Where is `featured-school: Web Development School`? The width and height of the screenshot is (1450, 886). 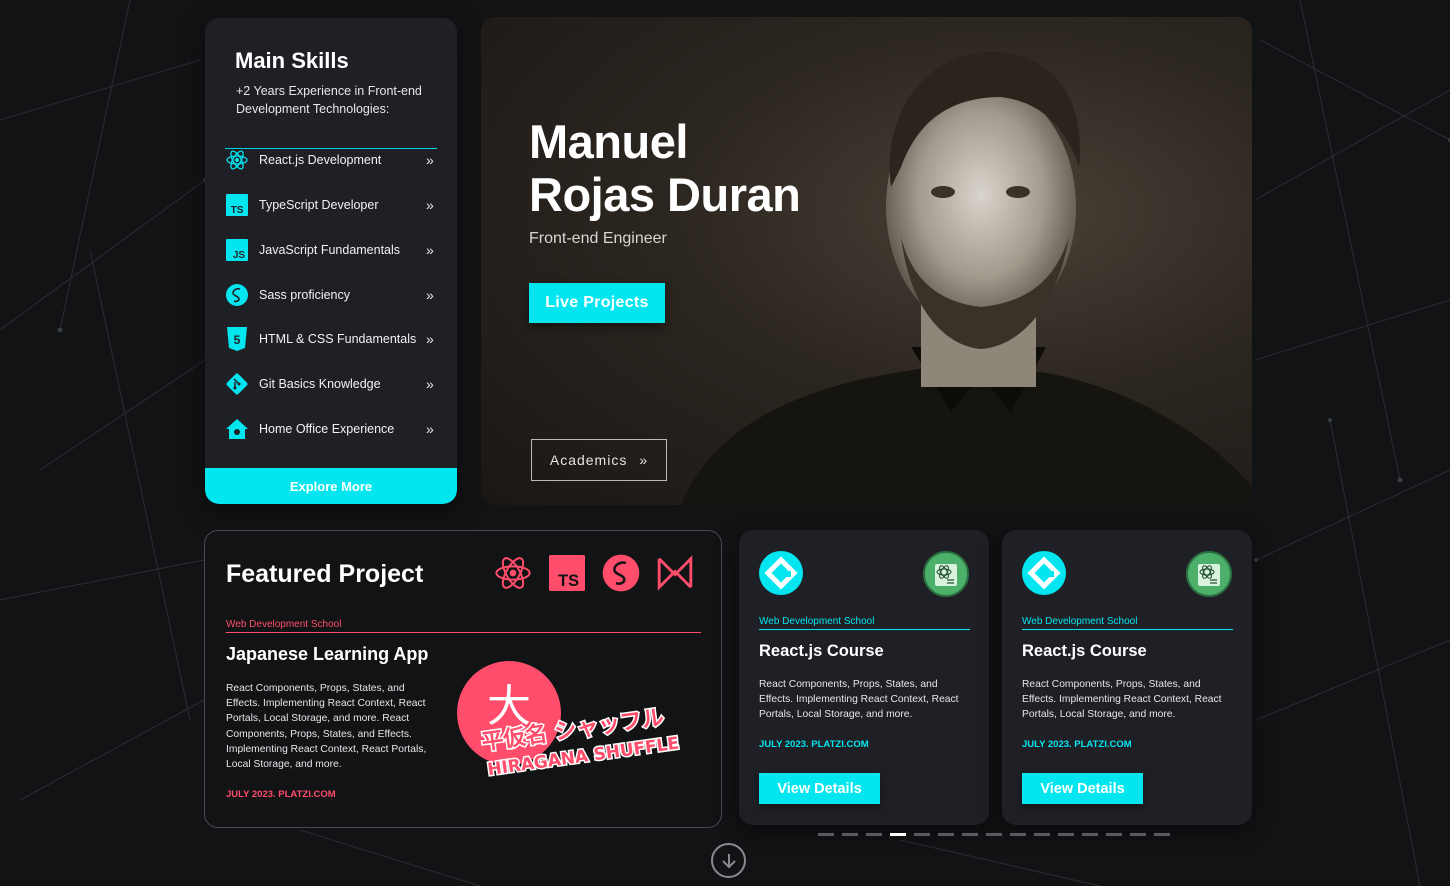 featured-school: Web Development School is located at coordinates (284, 624).